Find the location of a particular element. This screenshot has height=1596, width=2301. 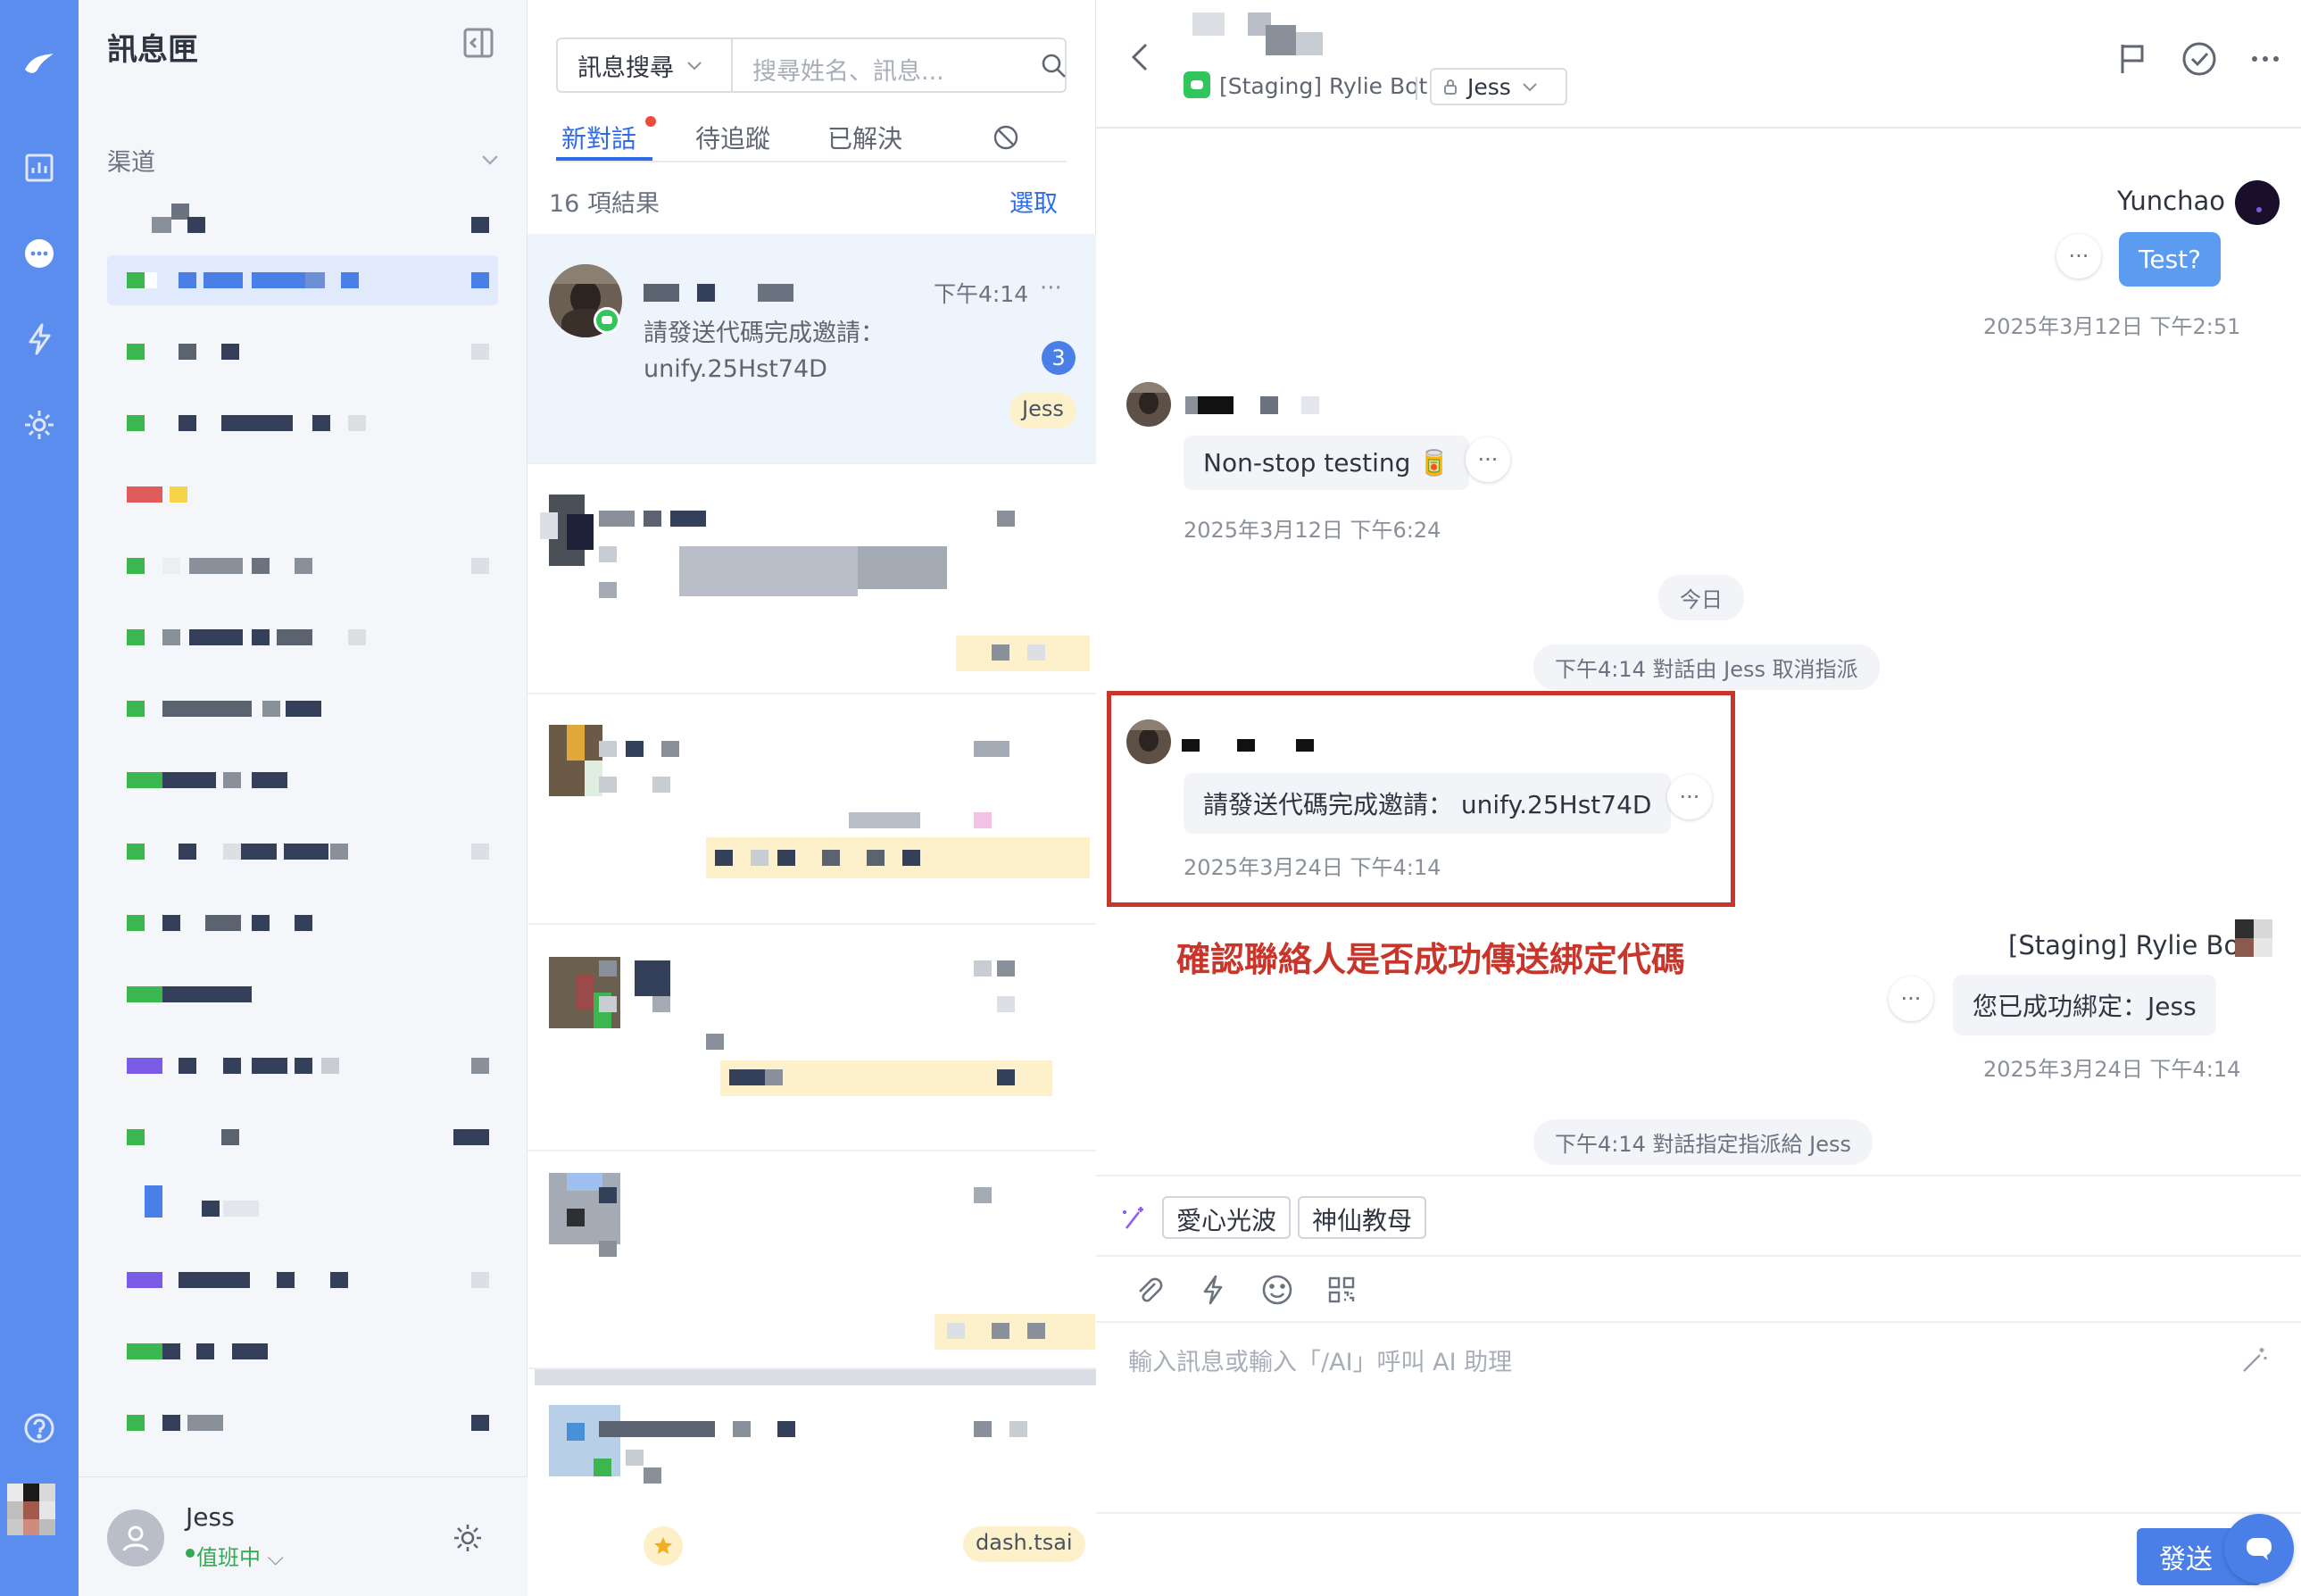

user-status: 值班中 ⌵ is located at coordinates (240, 1555).